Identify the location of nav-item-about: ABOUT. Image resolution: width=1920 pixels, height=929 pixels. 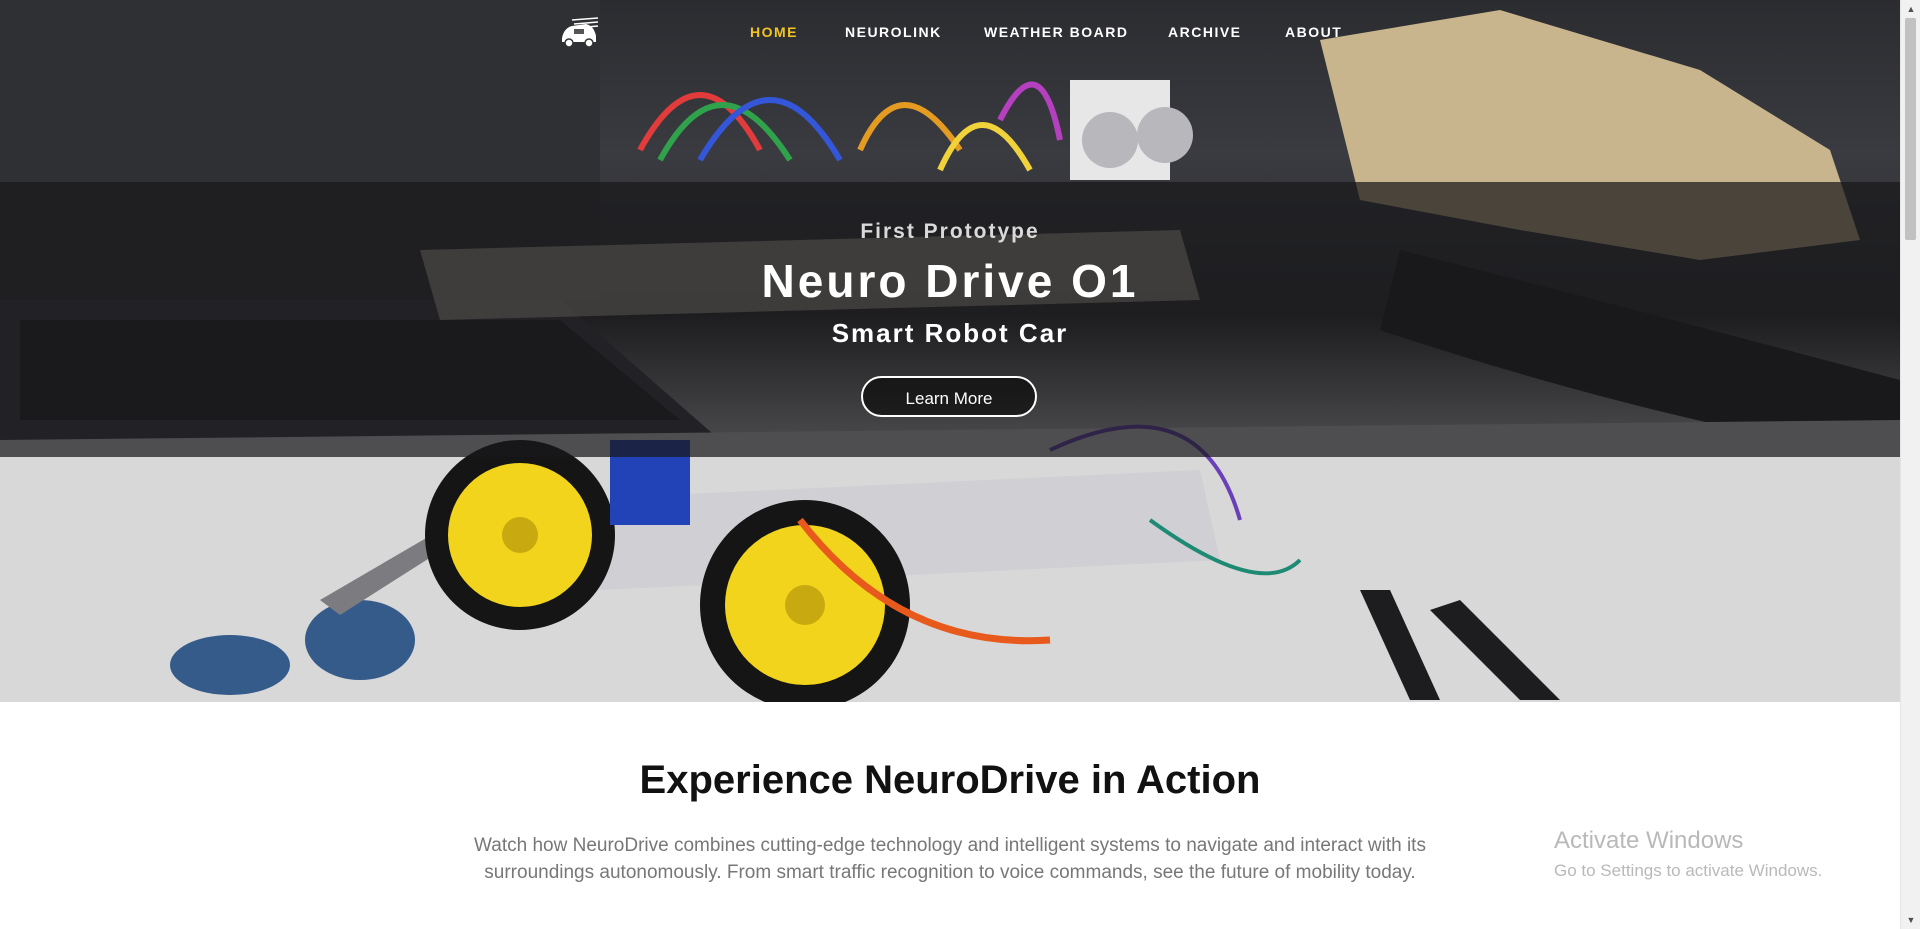
(1313, 32).